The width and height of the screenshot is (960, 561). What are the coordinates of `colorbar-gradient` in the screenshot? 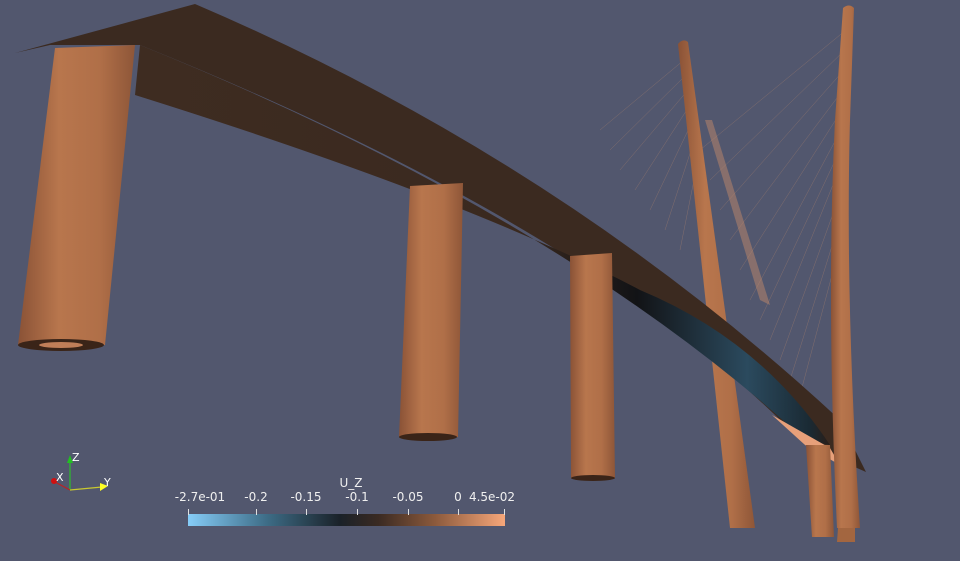 It's located at (346, 520).